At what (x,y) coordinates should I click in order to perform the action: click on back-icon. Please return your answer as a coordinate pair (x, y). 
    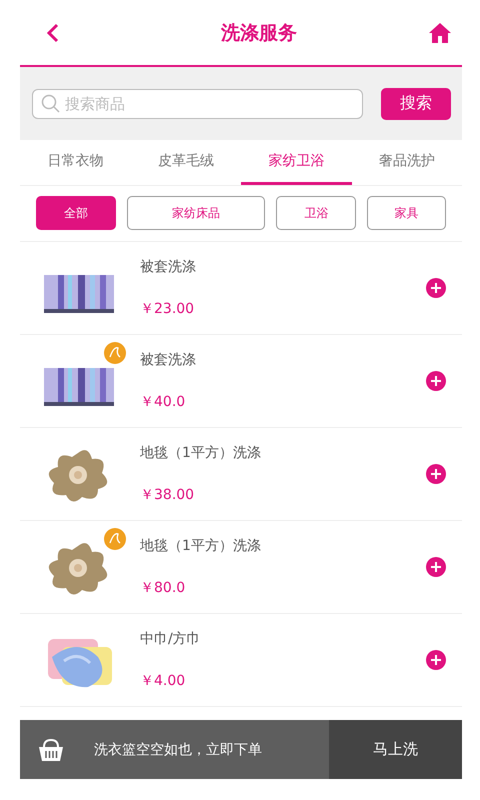
    Looking at the image, I should click on (53, 32).